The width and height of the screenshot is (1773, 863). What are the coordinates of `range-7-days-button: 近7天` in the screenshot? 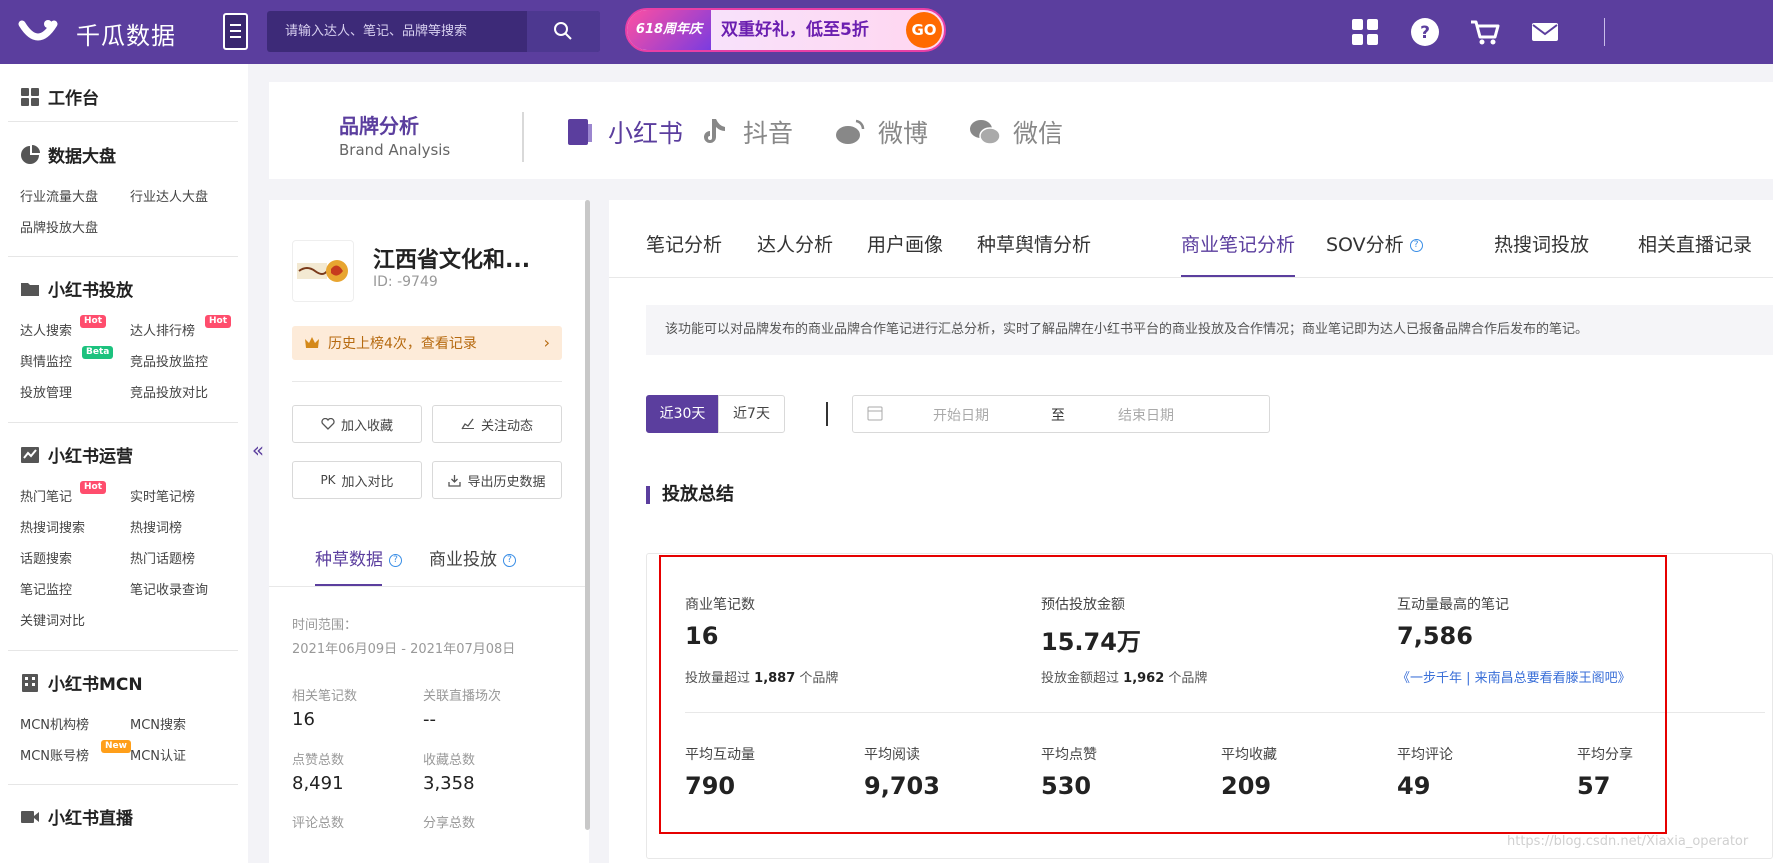 It's located at (751, 414).